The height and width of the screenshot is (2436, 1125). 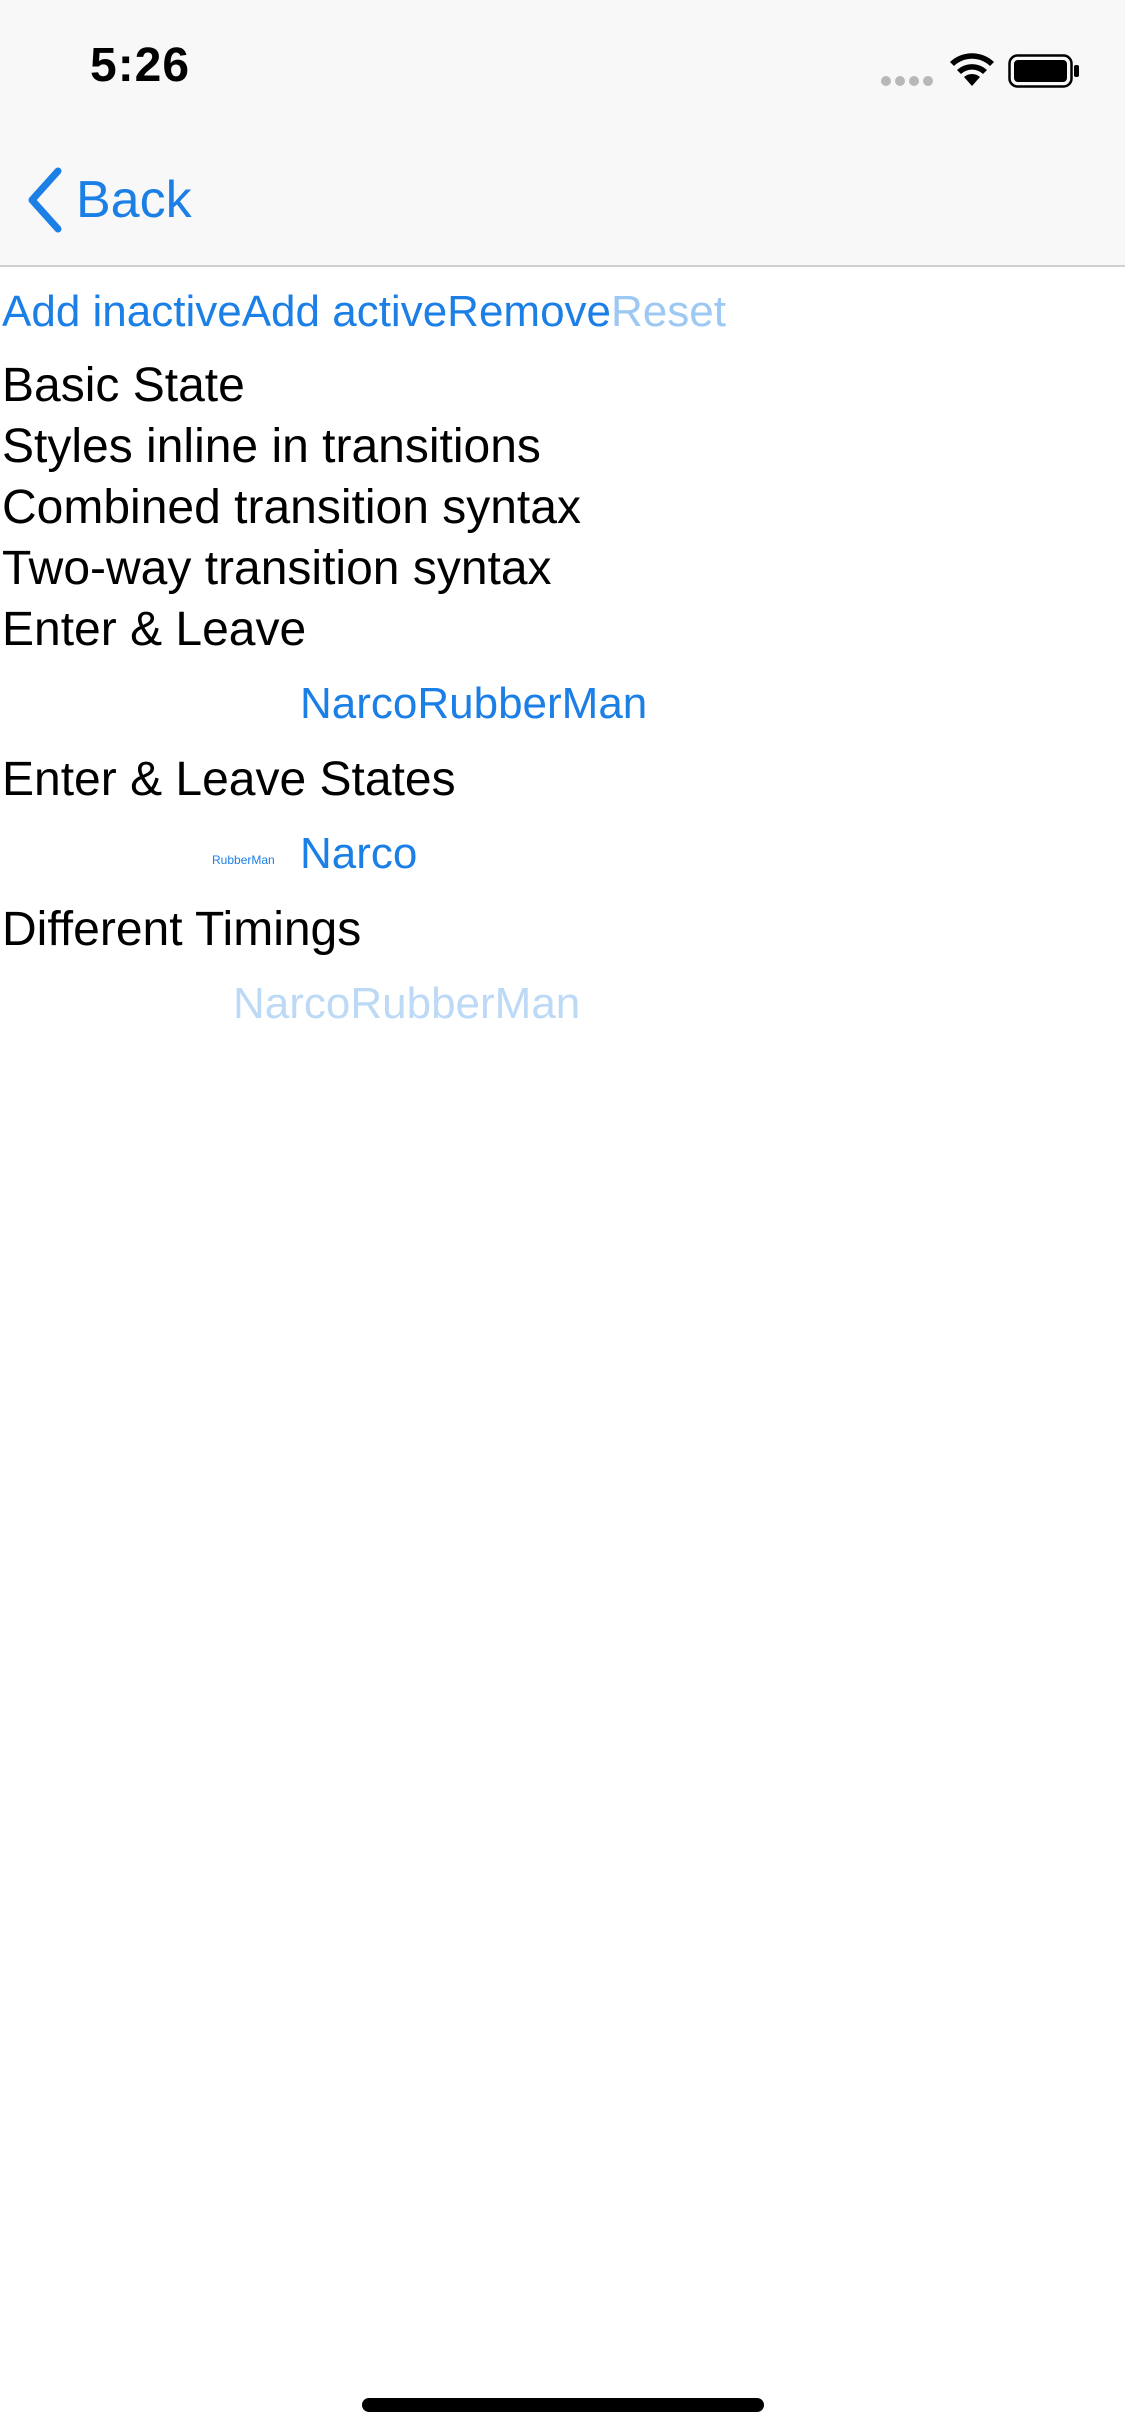 I want to click on status-time: 5:26, so click(x=140, y=65).